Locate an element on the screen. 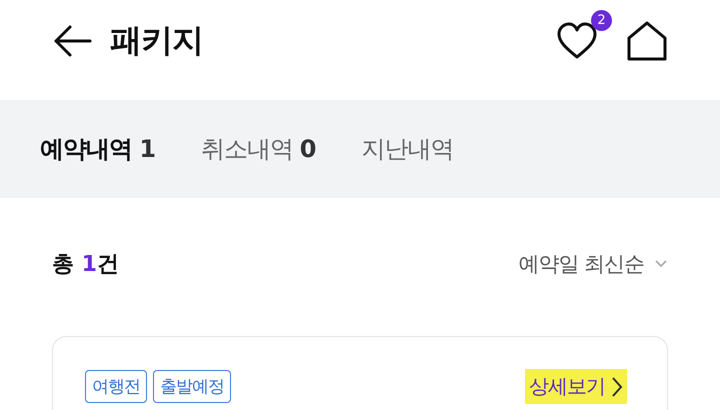 Image resolution: width=720 pixels, height=410 pixels. chevron-down-icon is located at coordinates (661, 264).